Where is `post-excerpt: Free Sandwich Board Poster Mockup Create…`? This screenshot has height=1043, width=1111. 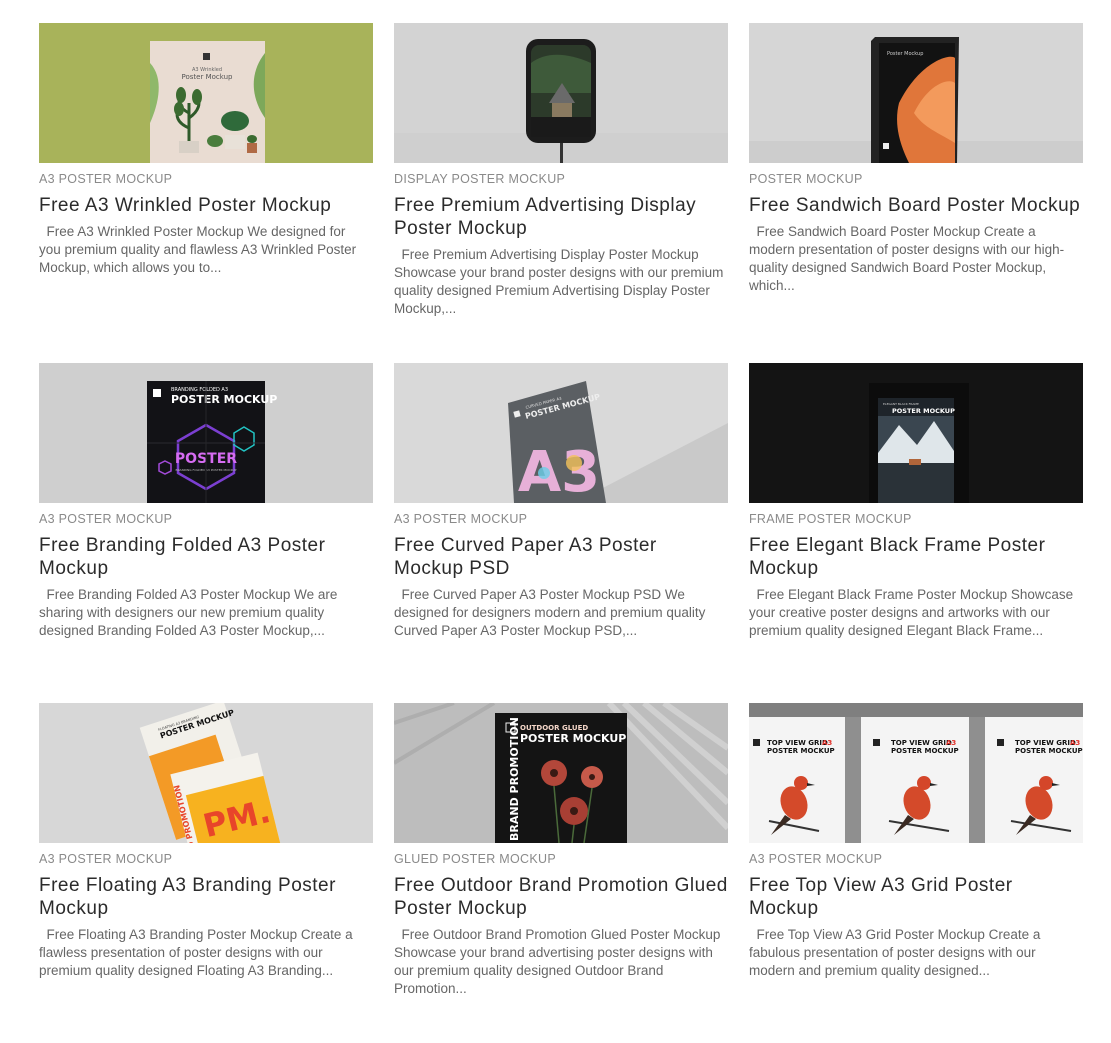 post-excerpt: Free Sandwich Board Poster Mockup Create… is located at coordinates (907, 258).